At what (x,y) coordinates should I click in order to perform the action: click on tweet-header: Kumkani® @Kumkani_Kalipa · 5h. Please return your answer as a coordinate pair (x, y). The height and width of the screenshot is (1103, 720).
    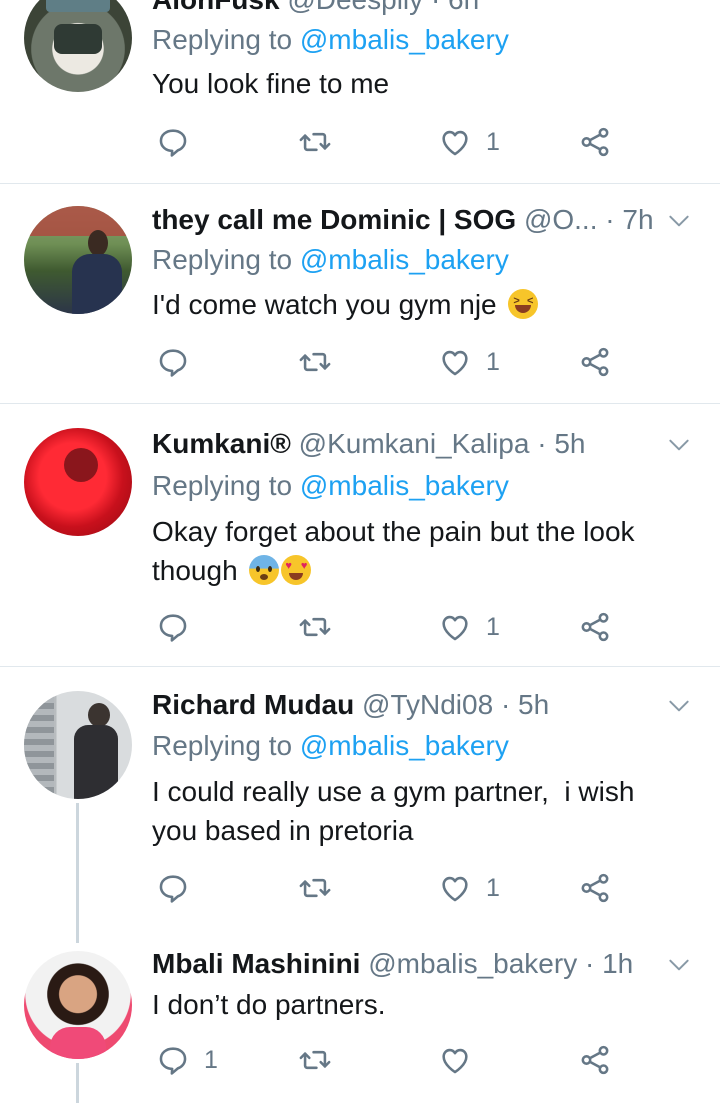
    Looking at the image, I should click on (421, 444).